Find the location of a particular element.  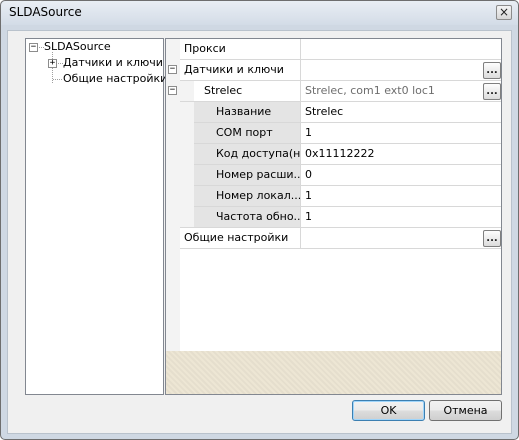

collapse-sensors-icon: − is located at coordinates (172, 69).